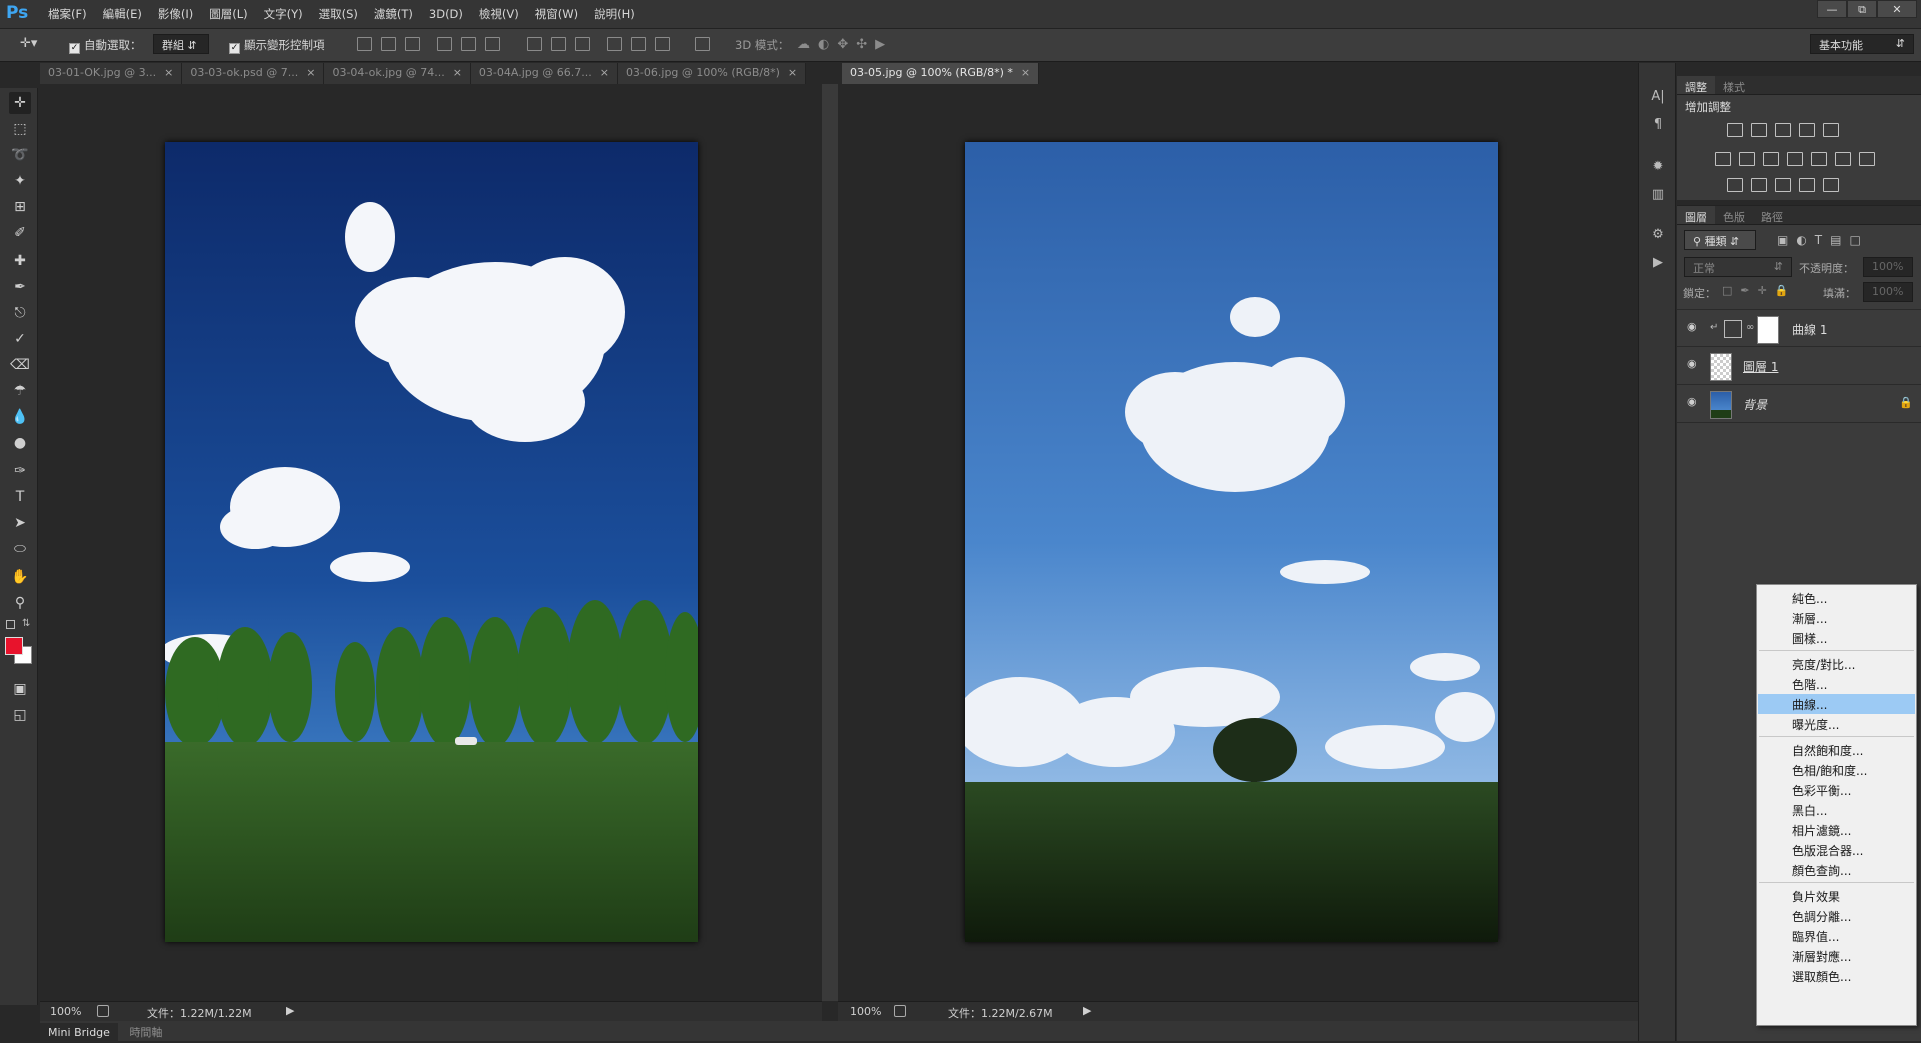 The image size is (1921, 1043). What do you see at coordinates (1658, 97) in the screenshot?
I see `character-panel-icon: A|` at bounding box center [1658, 97].